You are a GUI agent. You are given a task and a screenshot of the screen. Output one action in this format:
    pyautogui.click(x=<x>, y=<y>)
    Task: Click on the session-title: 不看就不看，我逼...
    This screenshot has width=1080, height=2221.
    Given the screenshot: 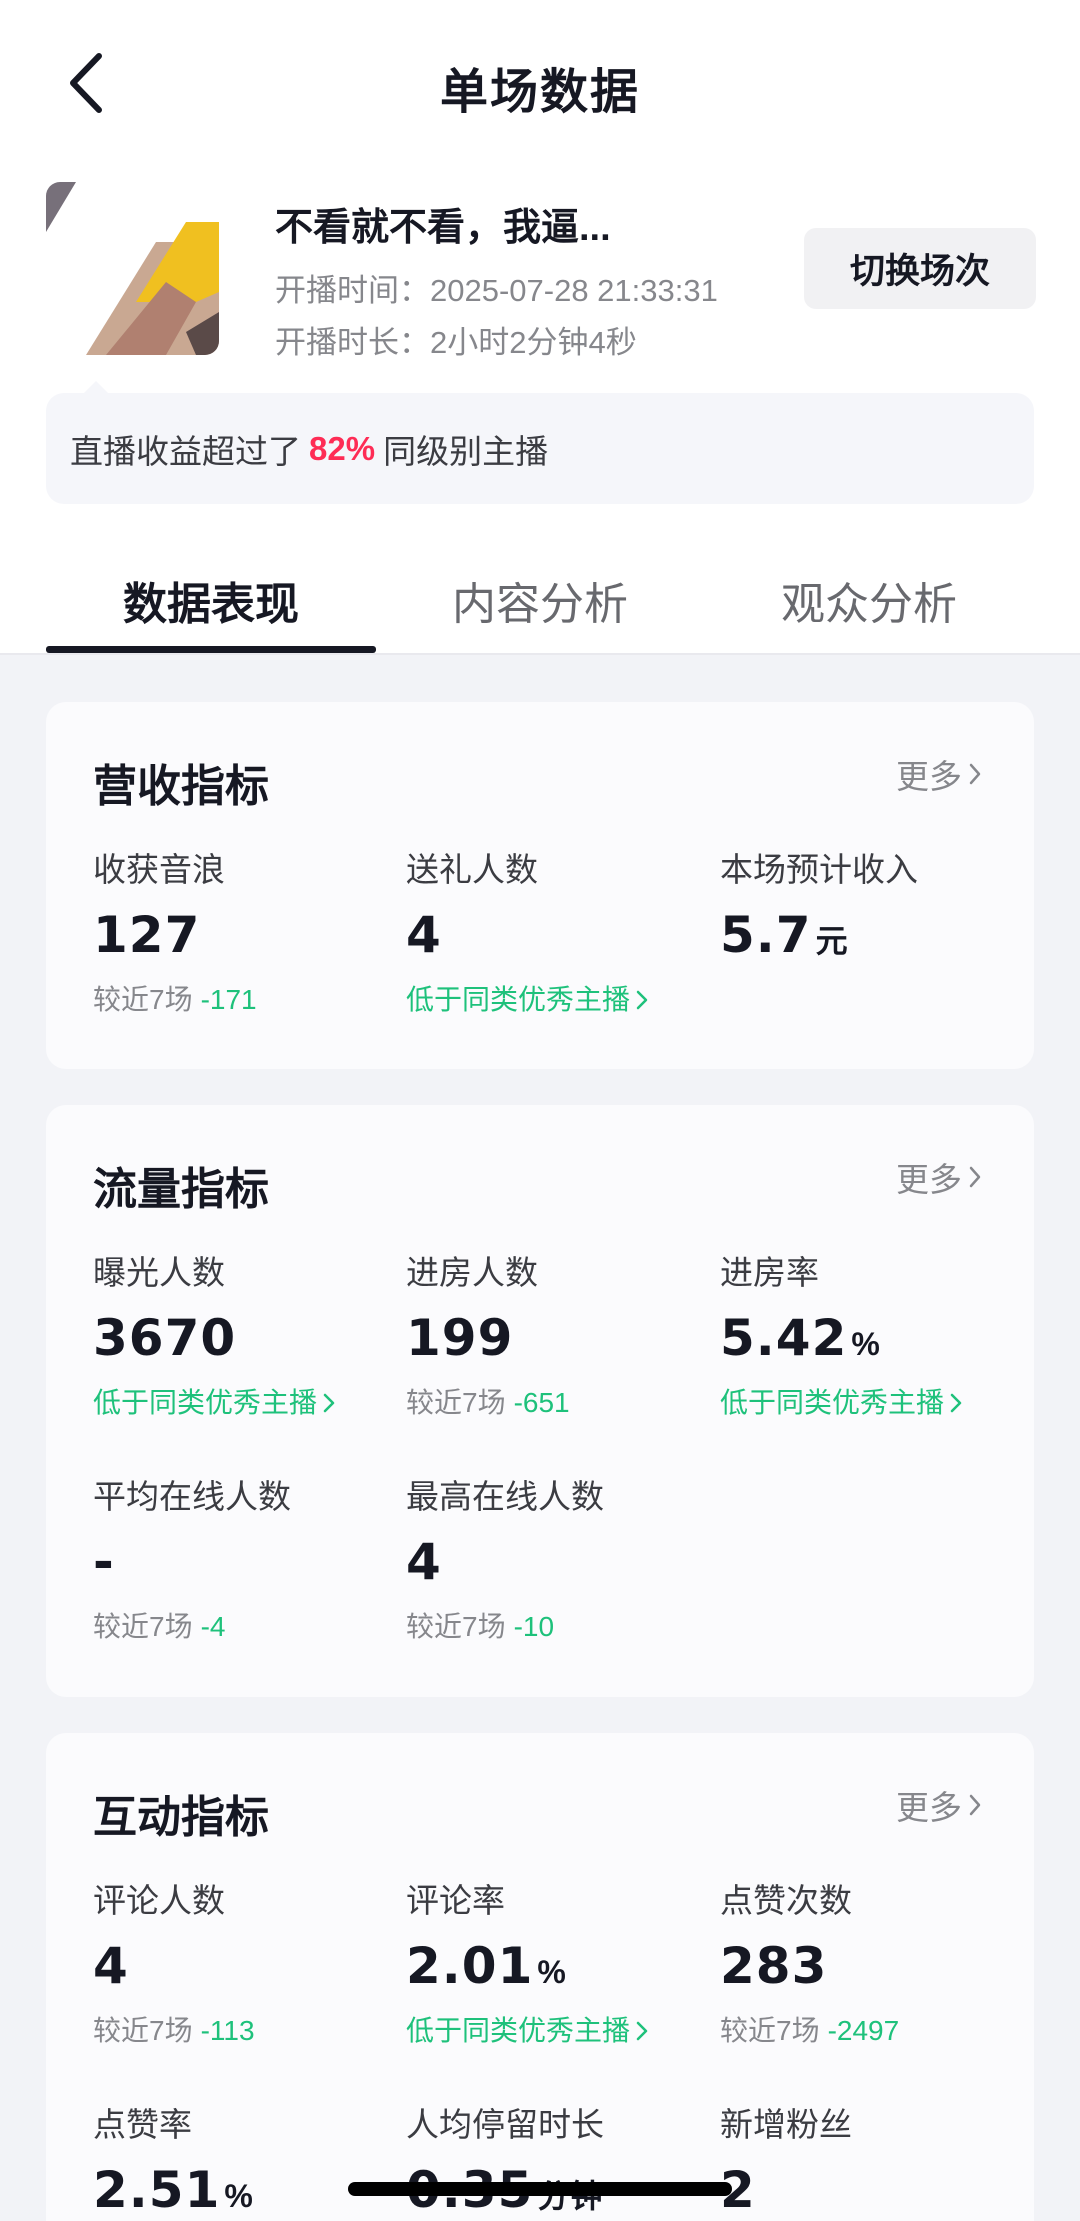 What is the action you would take?
    pyautogui.click(x=443, y=228)
    